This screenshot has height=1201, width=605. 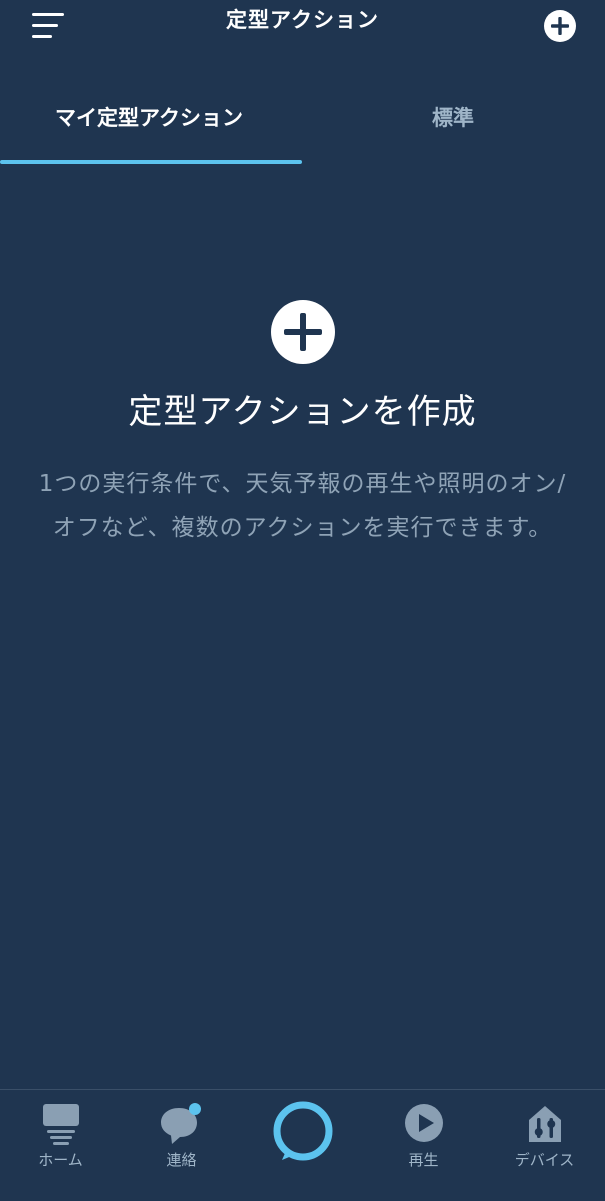 I want to click on devices-house-icon, so click(x=544, y=1124).